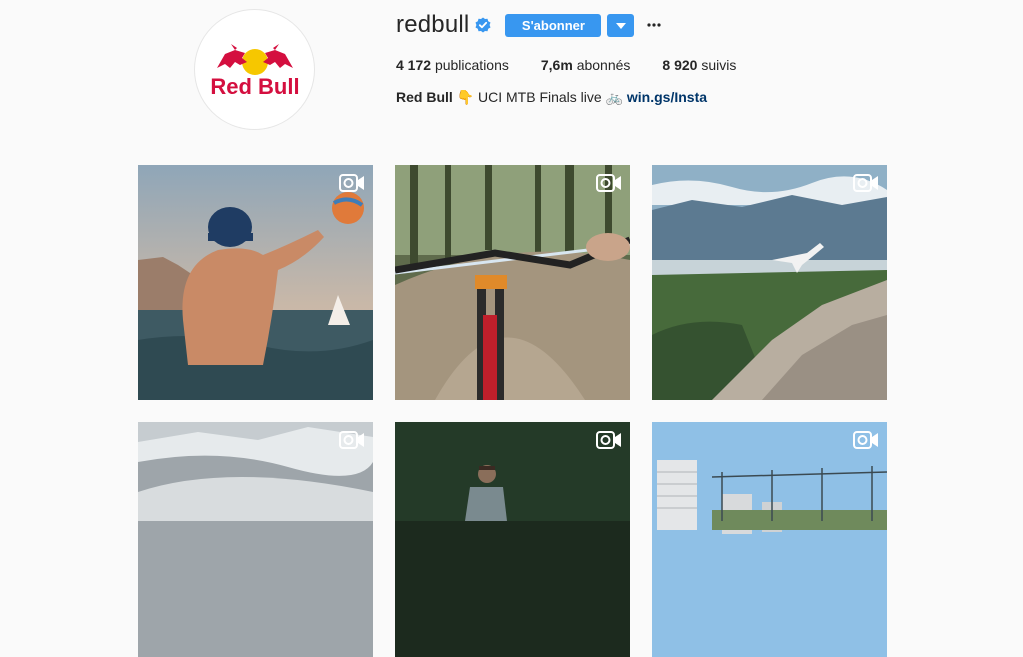 This screenshot has height=657, width=1023. What do you see at coordinates (654, 25) in the screenshot?
I see `more-options-icon` at bounding box center [654, 25].